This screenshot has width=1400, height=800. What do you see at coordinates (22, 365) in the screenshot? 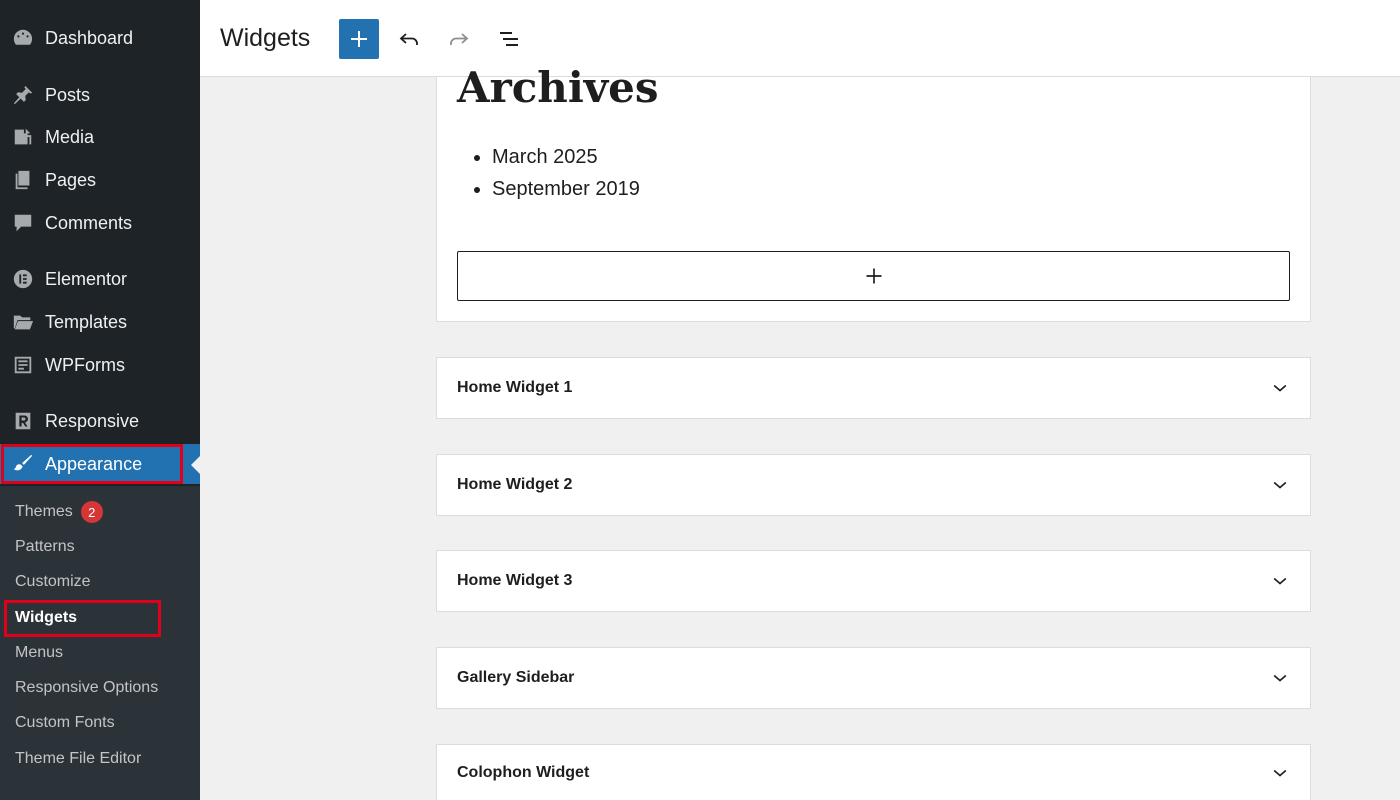
I see `wpforms-icon` at bounding box center [22, 365].